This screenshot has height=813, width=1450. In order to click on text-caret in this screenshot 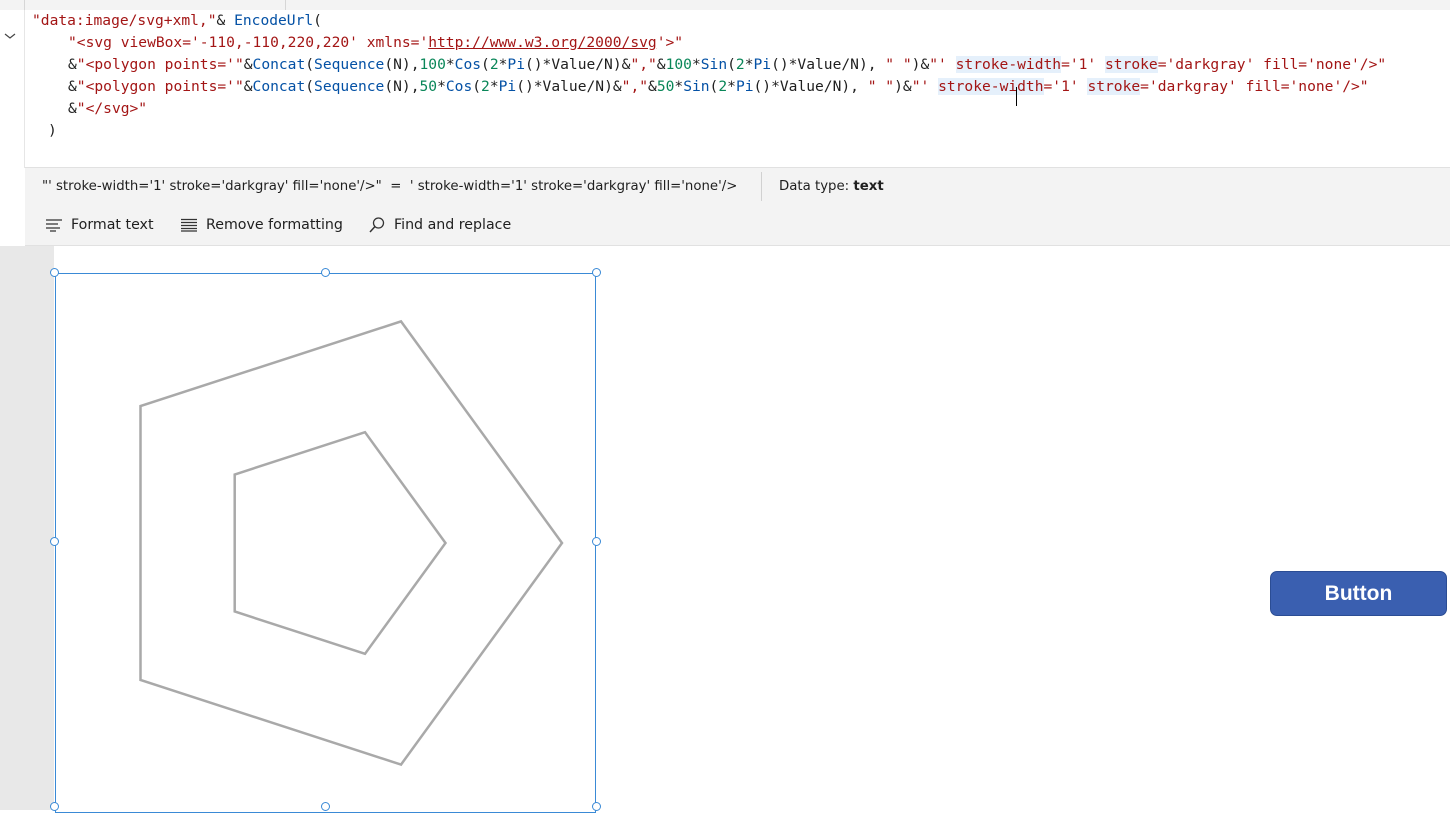, I will do `click(1016, 96)`.